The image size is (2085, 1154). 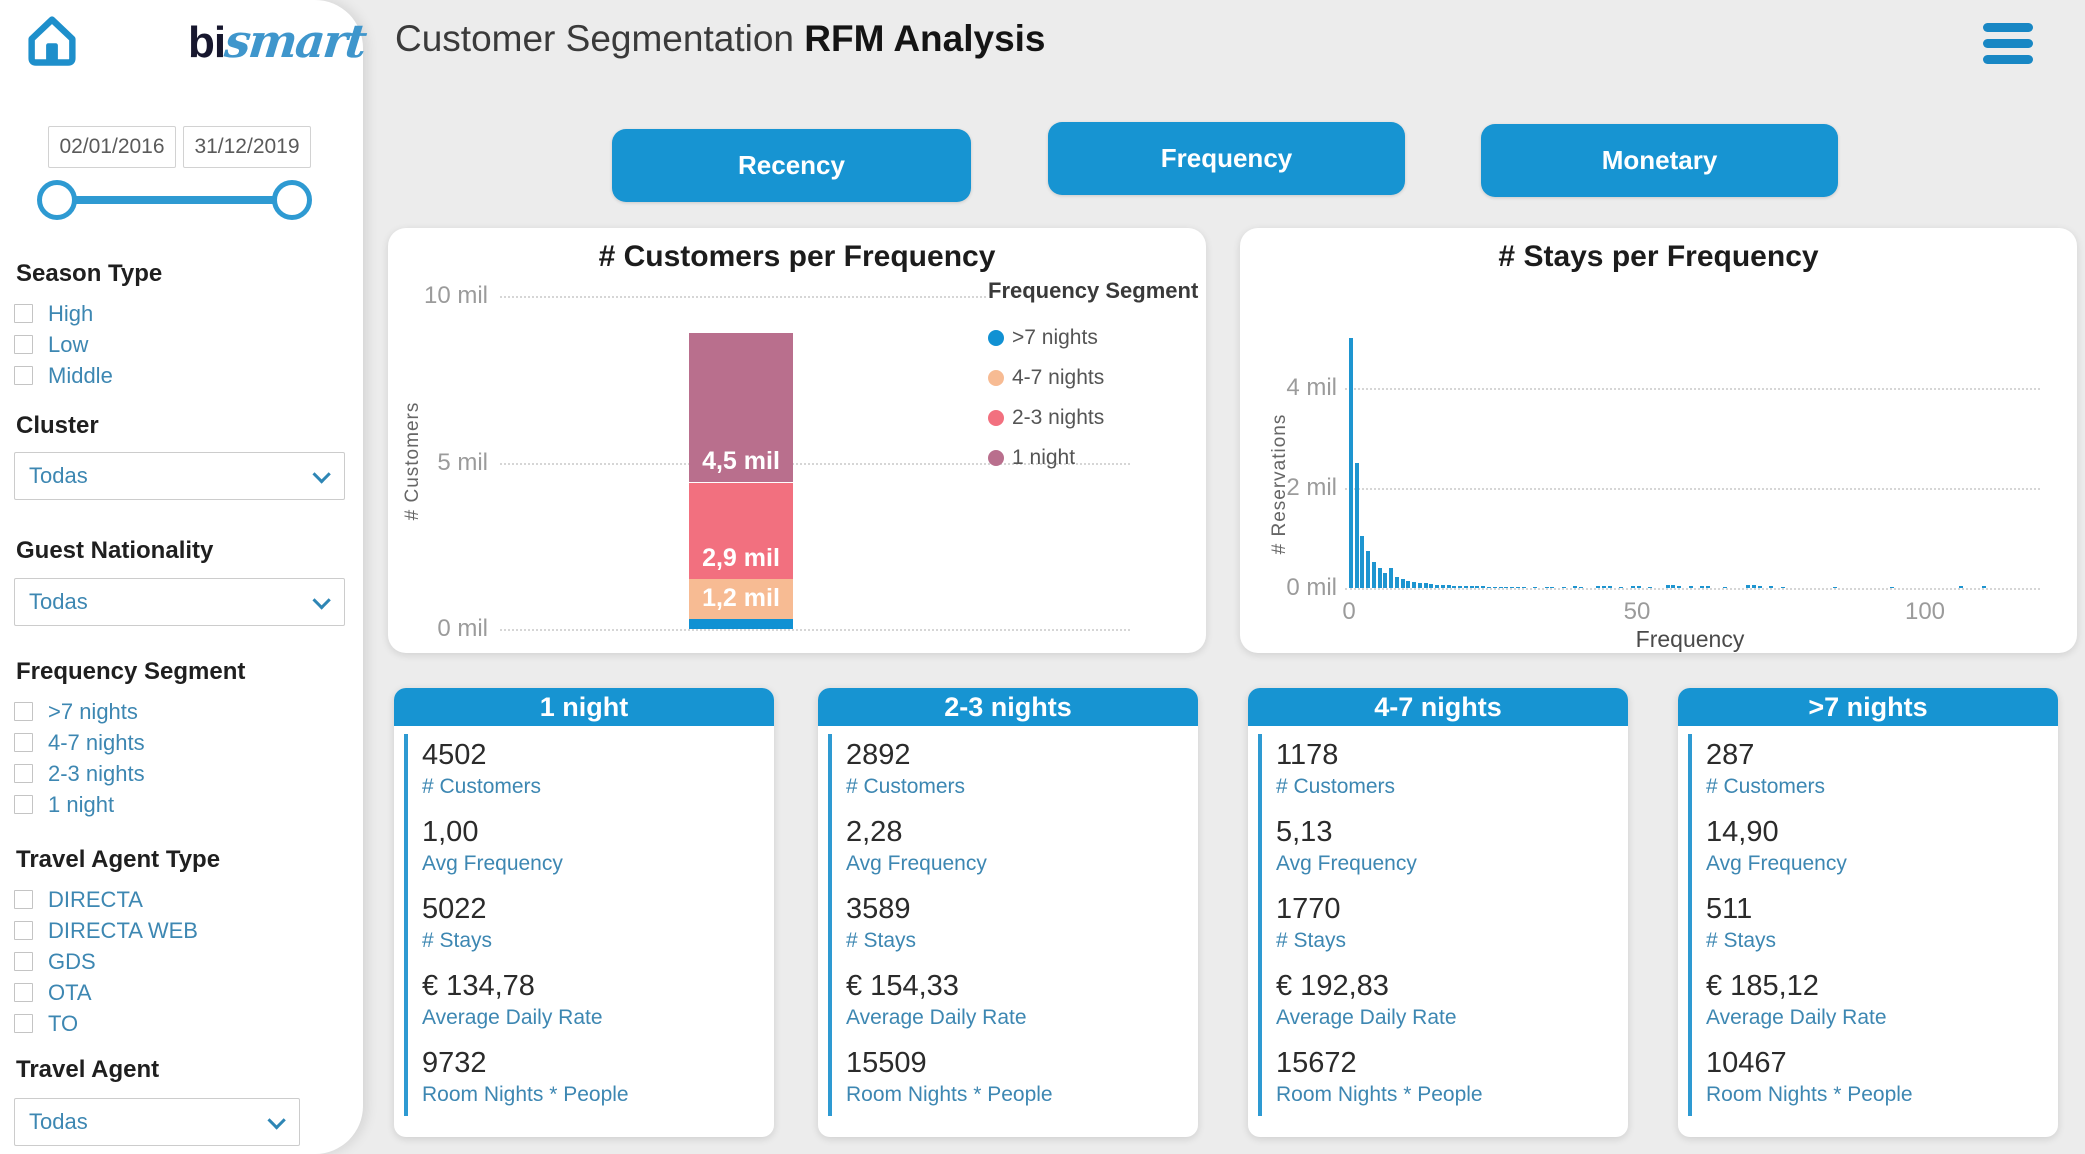 I want to click on frequency-segment-option-2-3-nights: 2-3 nights, so click(x=79, y=773).